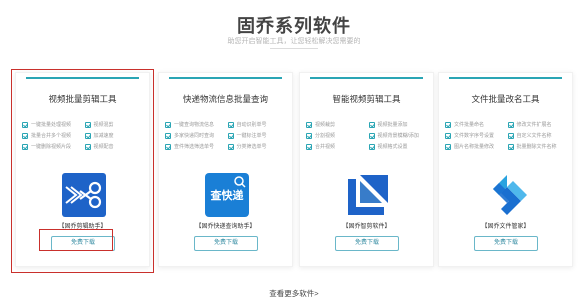 Image resolution: width=588 pixels, height=300 pixels. I want to click on feature-item: 一键批量处理视频, so click(52, 124).